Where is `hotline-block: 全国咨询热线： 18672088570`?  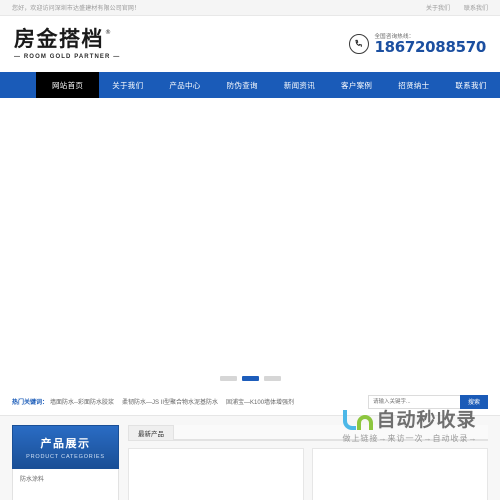 hotline-block: 全国咨询热线： 18672088570 is located at coordinates (417, 44).